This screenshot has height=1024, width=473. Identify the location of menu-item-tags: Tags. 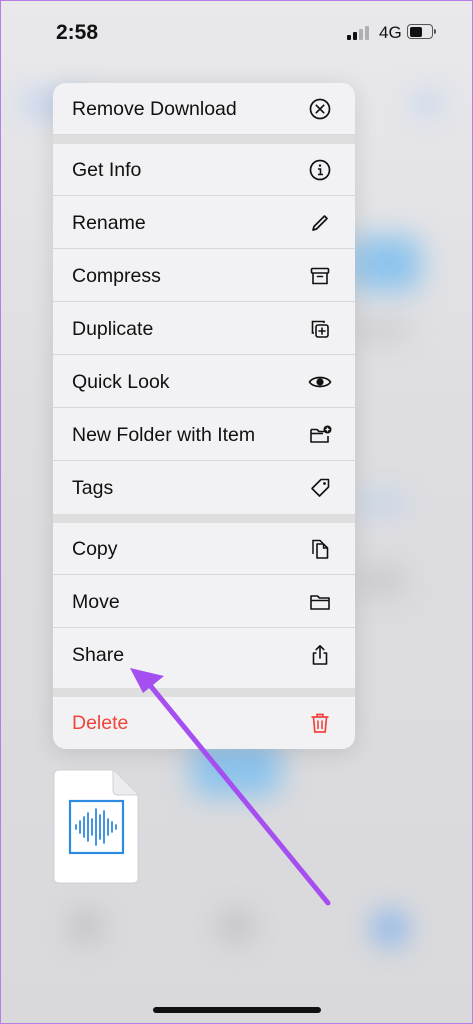
(204, 488).